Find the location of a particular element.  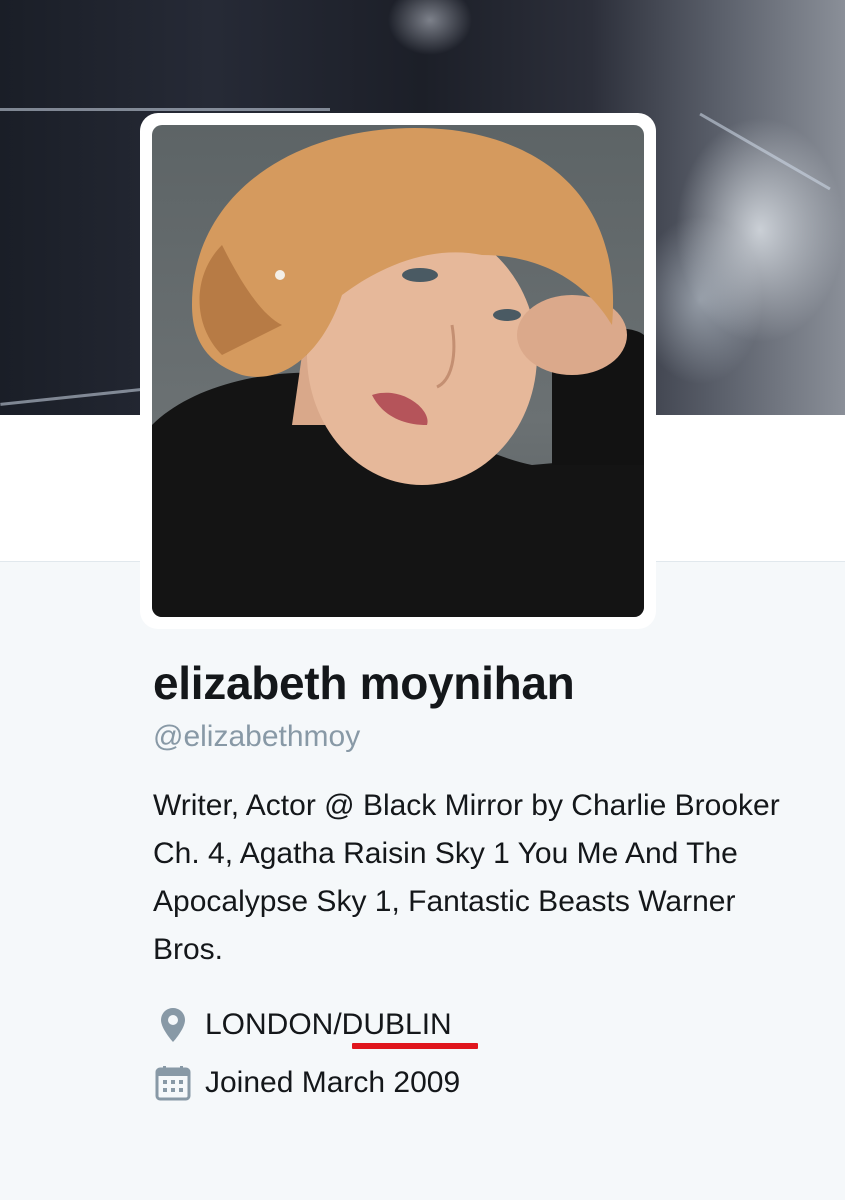

location-row: LONDON/DUBLIN is located at coordinates (302, 1025).